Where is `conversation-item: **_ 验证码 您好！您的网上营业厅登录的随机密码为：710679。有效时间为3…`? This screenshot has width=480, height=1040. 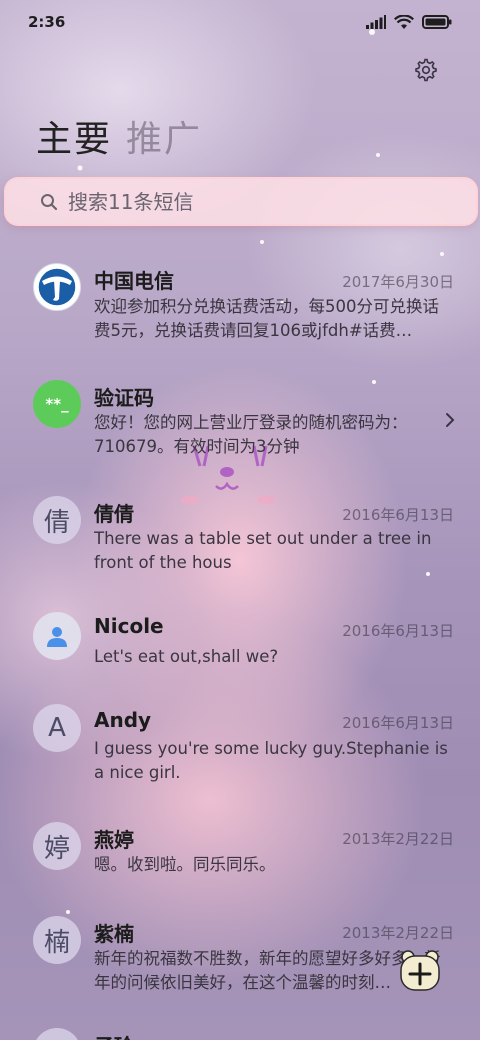 conversation-item: **_ 验证码 您好！您的网上营业厅登录的随机密码为：710679。有效时间为3… is located at coordinates (240, 433).